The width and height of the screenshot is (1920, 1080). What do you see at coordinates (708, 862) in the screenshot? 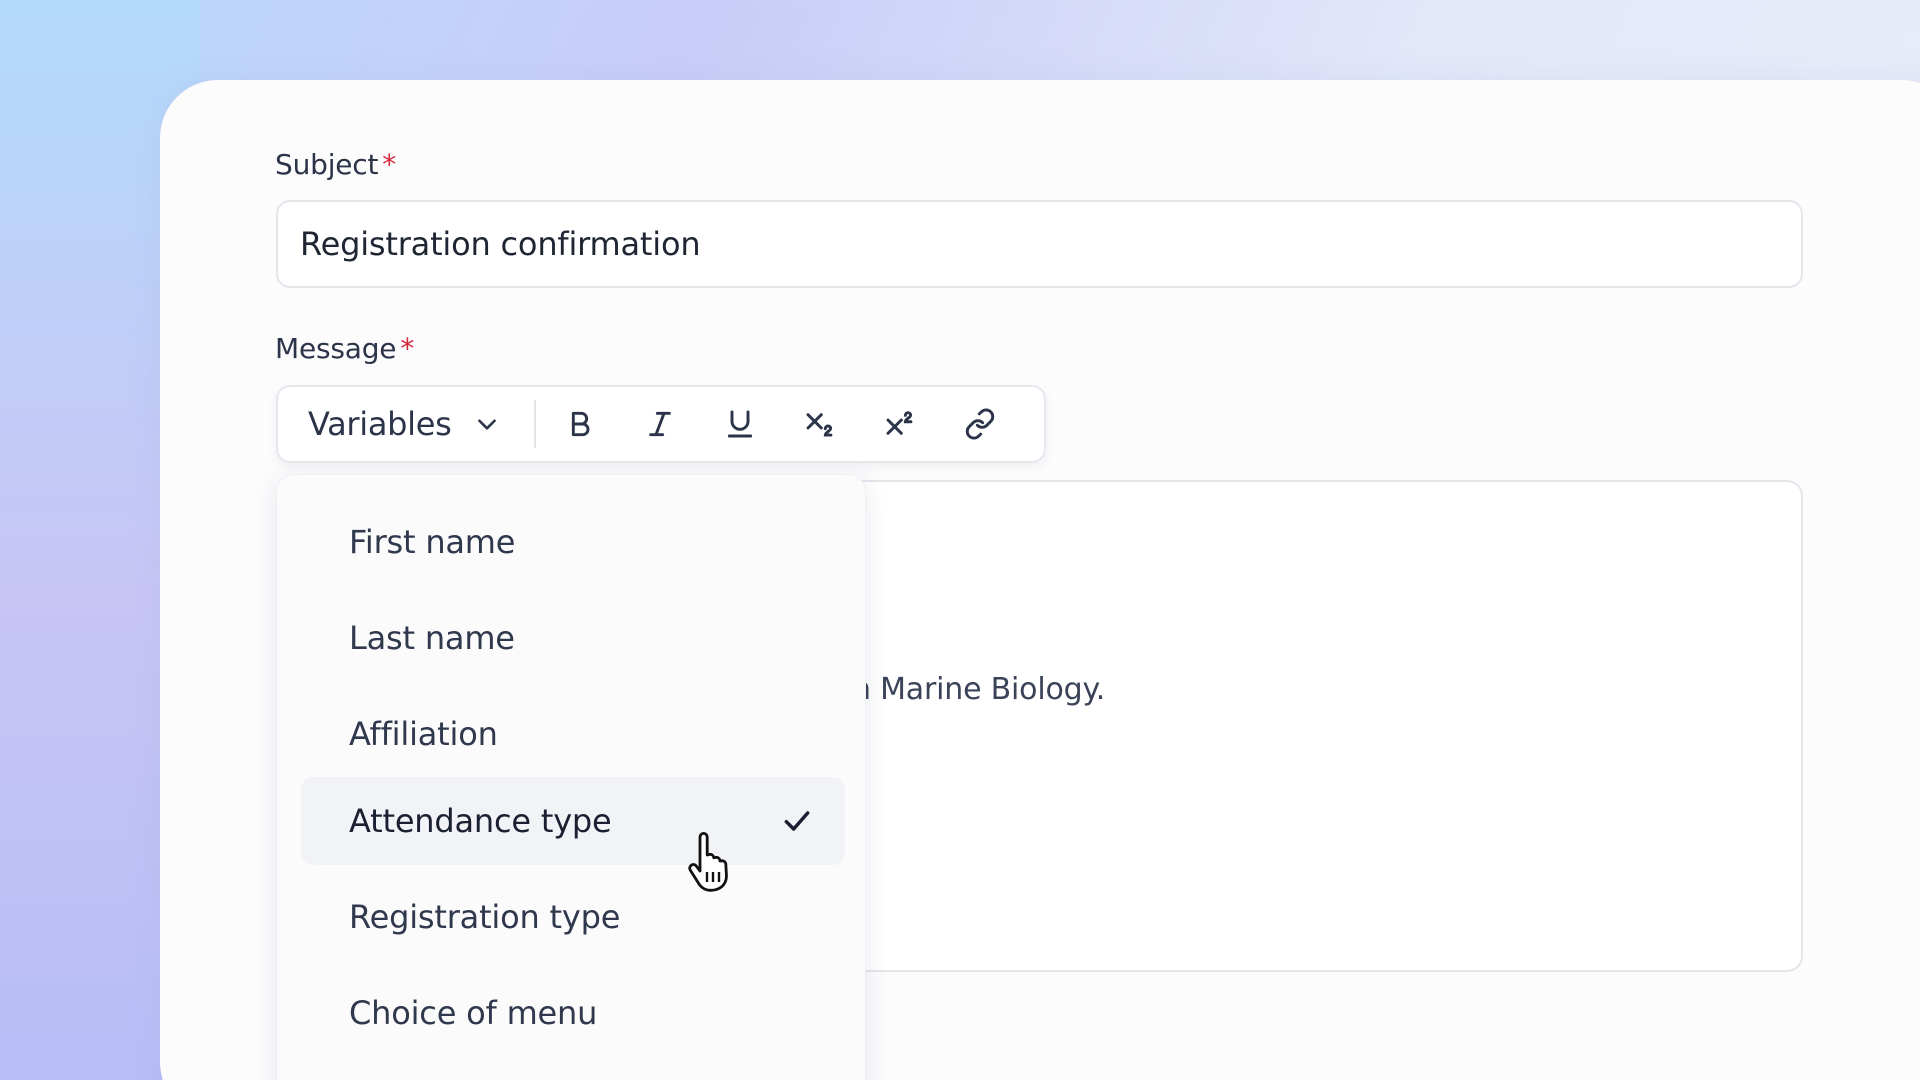
I see `hand-pointer-cursor-icon` at bounding box center [708, 862].